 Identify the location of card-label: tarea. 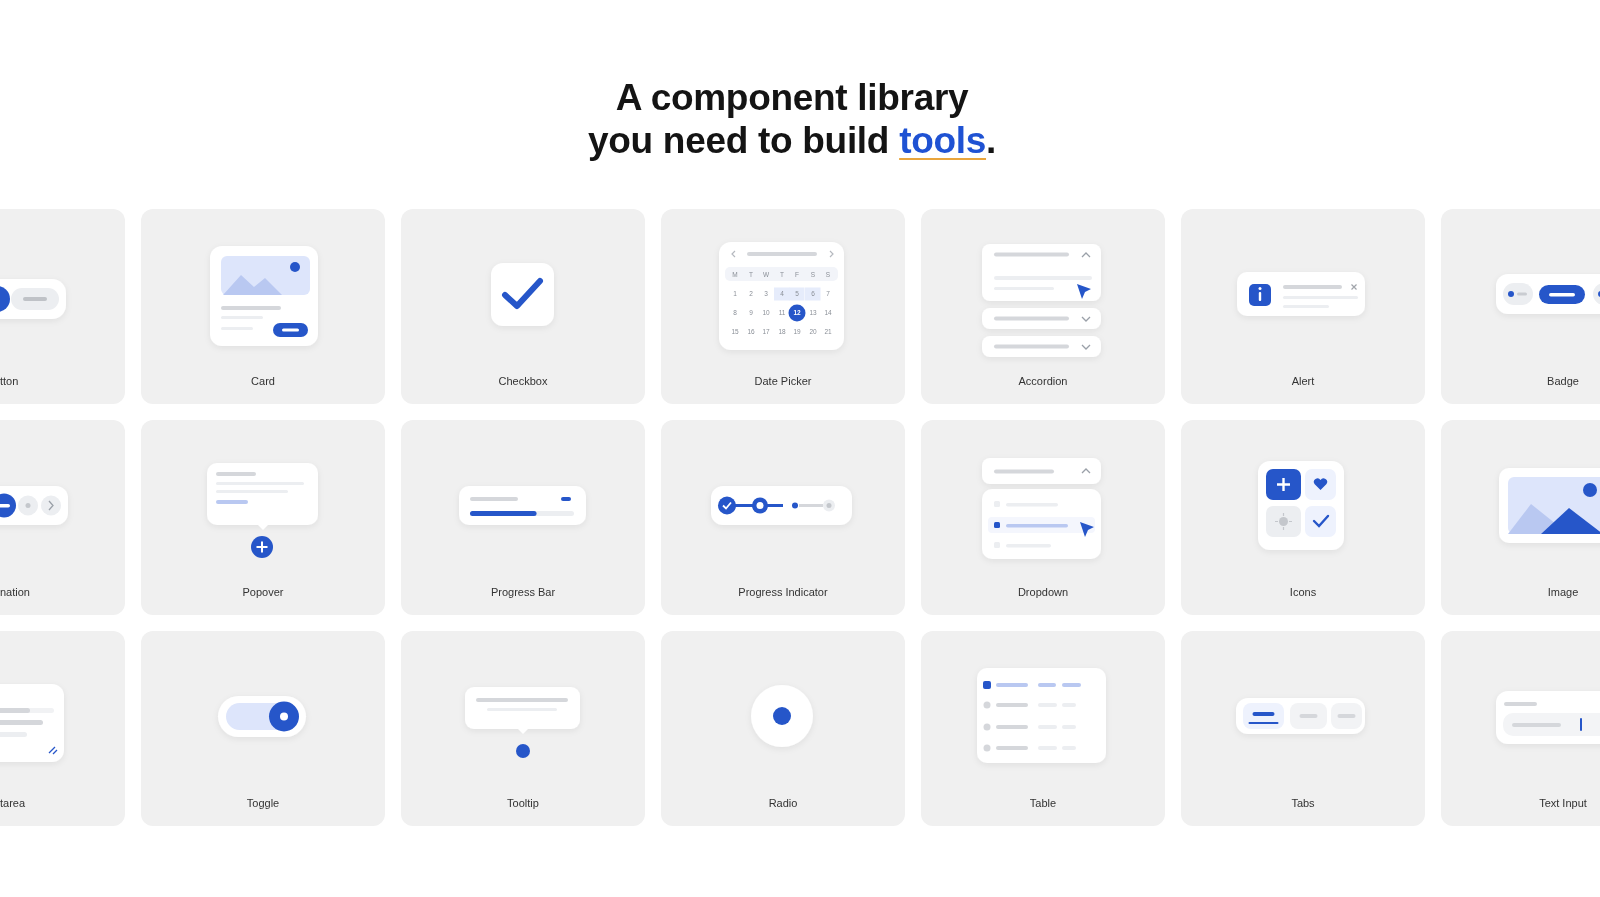
(13, 803).